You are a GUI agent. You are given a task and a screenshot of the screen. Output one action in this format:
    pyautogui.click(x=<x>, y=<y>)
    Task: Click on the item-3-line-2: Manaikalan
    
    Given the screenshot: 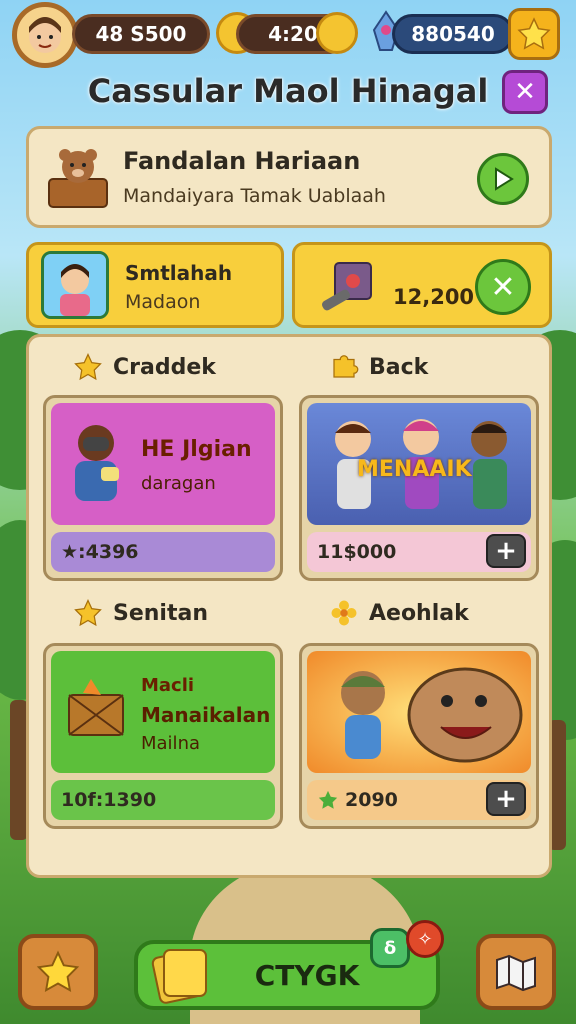 What is the action you would take?
    pyautogui.click(x=206, y=715)
    